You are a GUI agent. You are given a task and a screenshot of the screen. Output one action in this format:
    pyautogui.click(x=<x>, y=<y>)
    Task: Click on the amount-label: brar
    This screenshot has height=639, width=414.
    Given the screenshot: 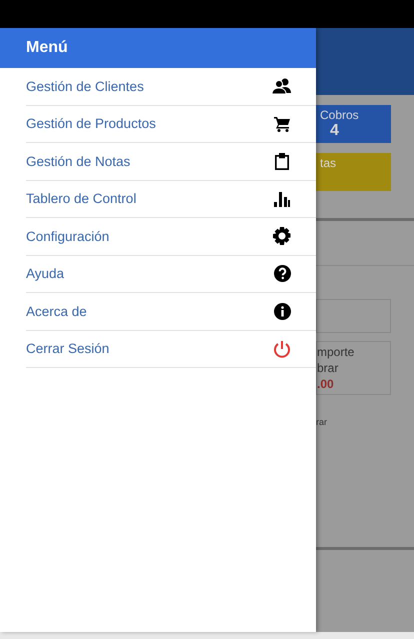 What is the action you would take?
    pyautogui.click(x=328, y=368)
    